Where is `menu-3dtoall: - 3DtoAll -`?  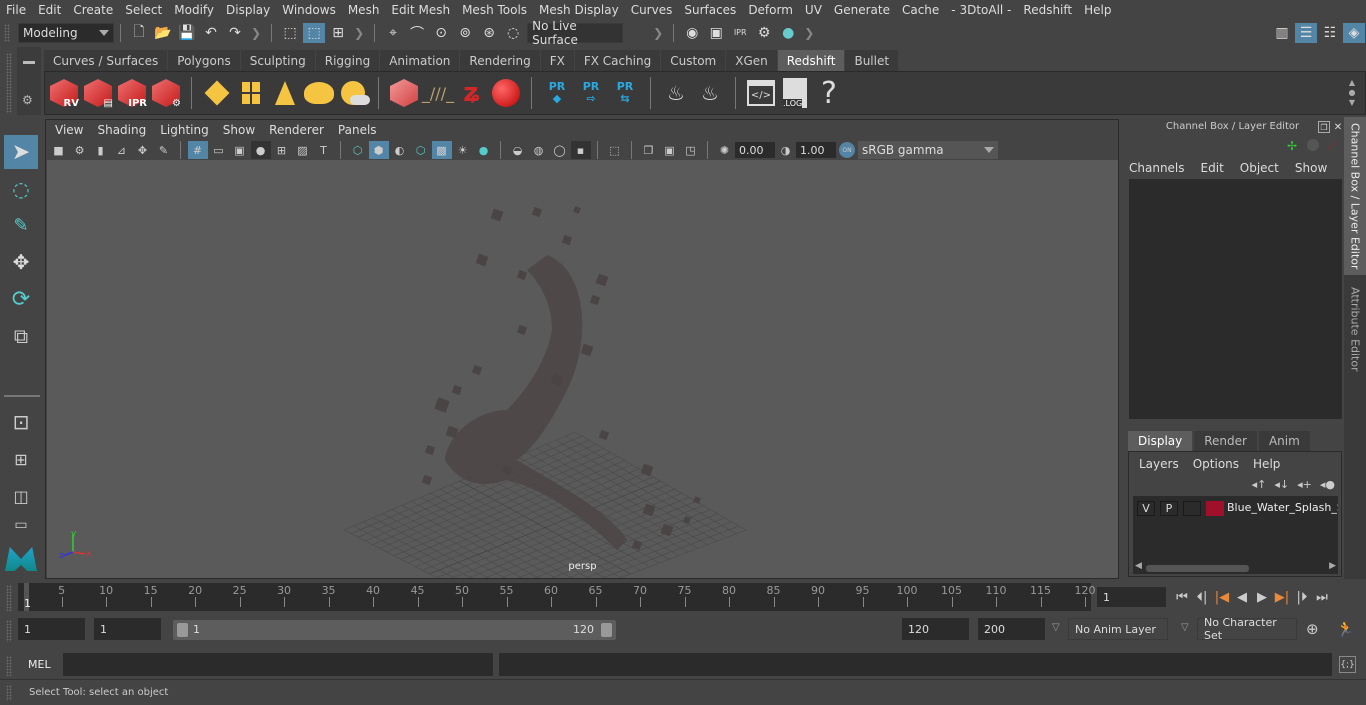 menu-3dtoall: - 3DtoAll - is located at coordinates (981, 10).